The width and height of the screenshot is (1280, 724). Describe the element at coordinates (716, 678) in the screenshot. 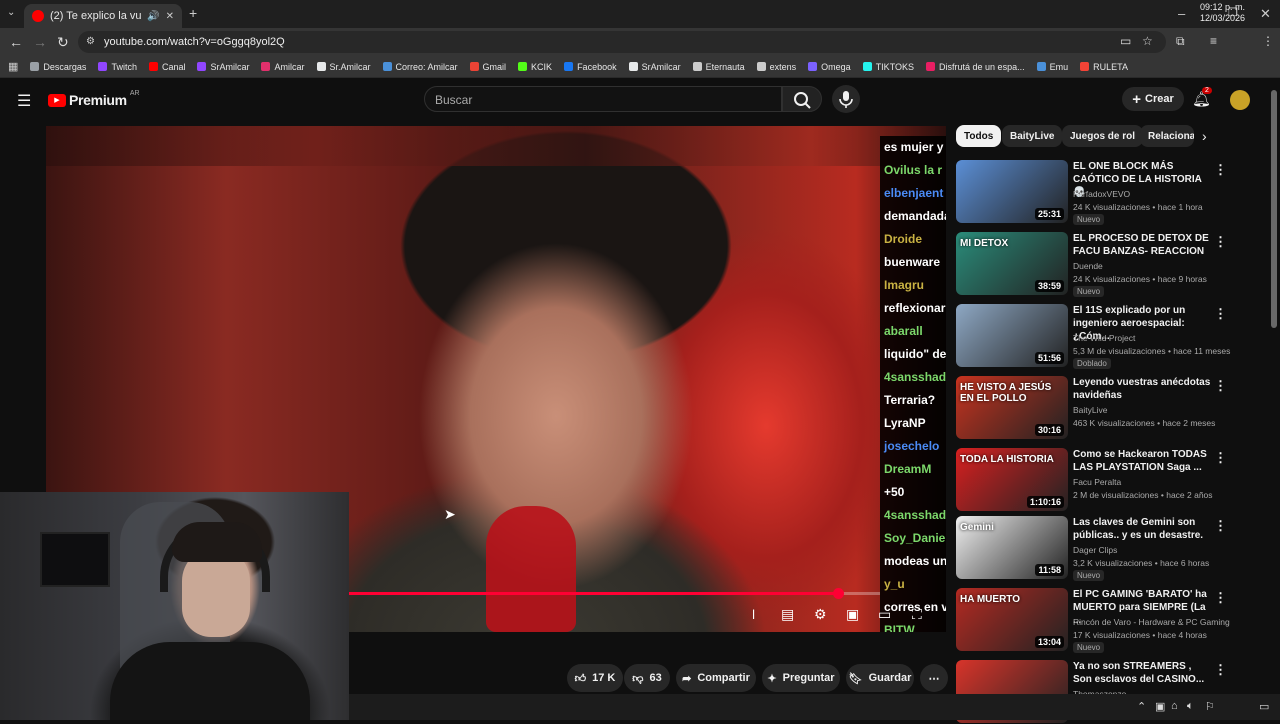

I see `share-button: ➦ Compartir` at that location.